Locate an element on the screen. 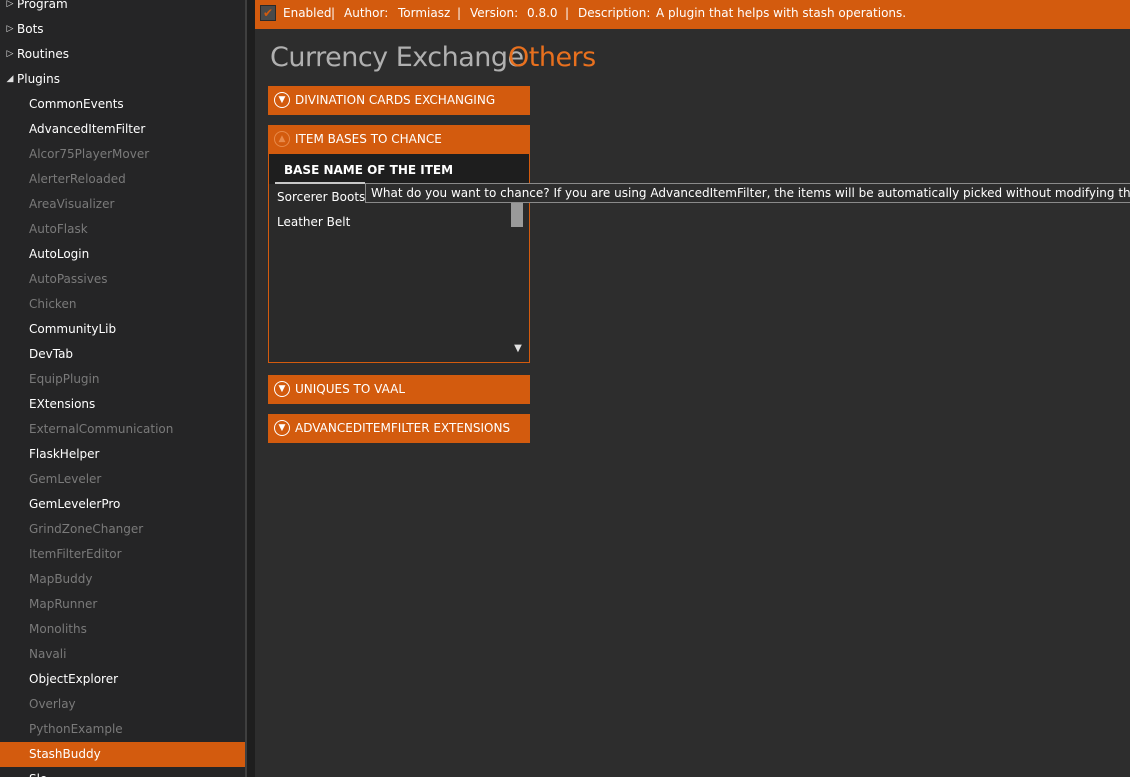 The width and height of the screenshot is (1130, 777). plugin-item: PythonExample is located at coordinates (122, 729).